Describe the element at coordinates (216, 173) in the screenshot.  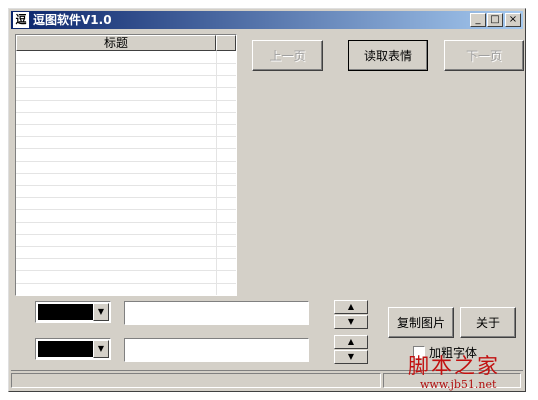
I see `column-separator` at that location.